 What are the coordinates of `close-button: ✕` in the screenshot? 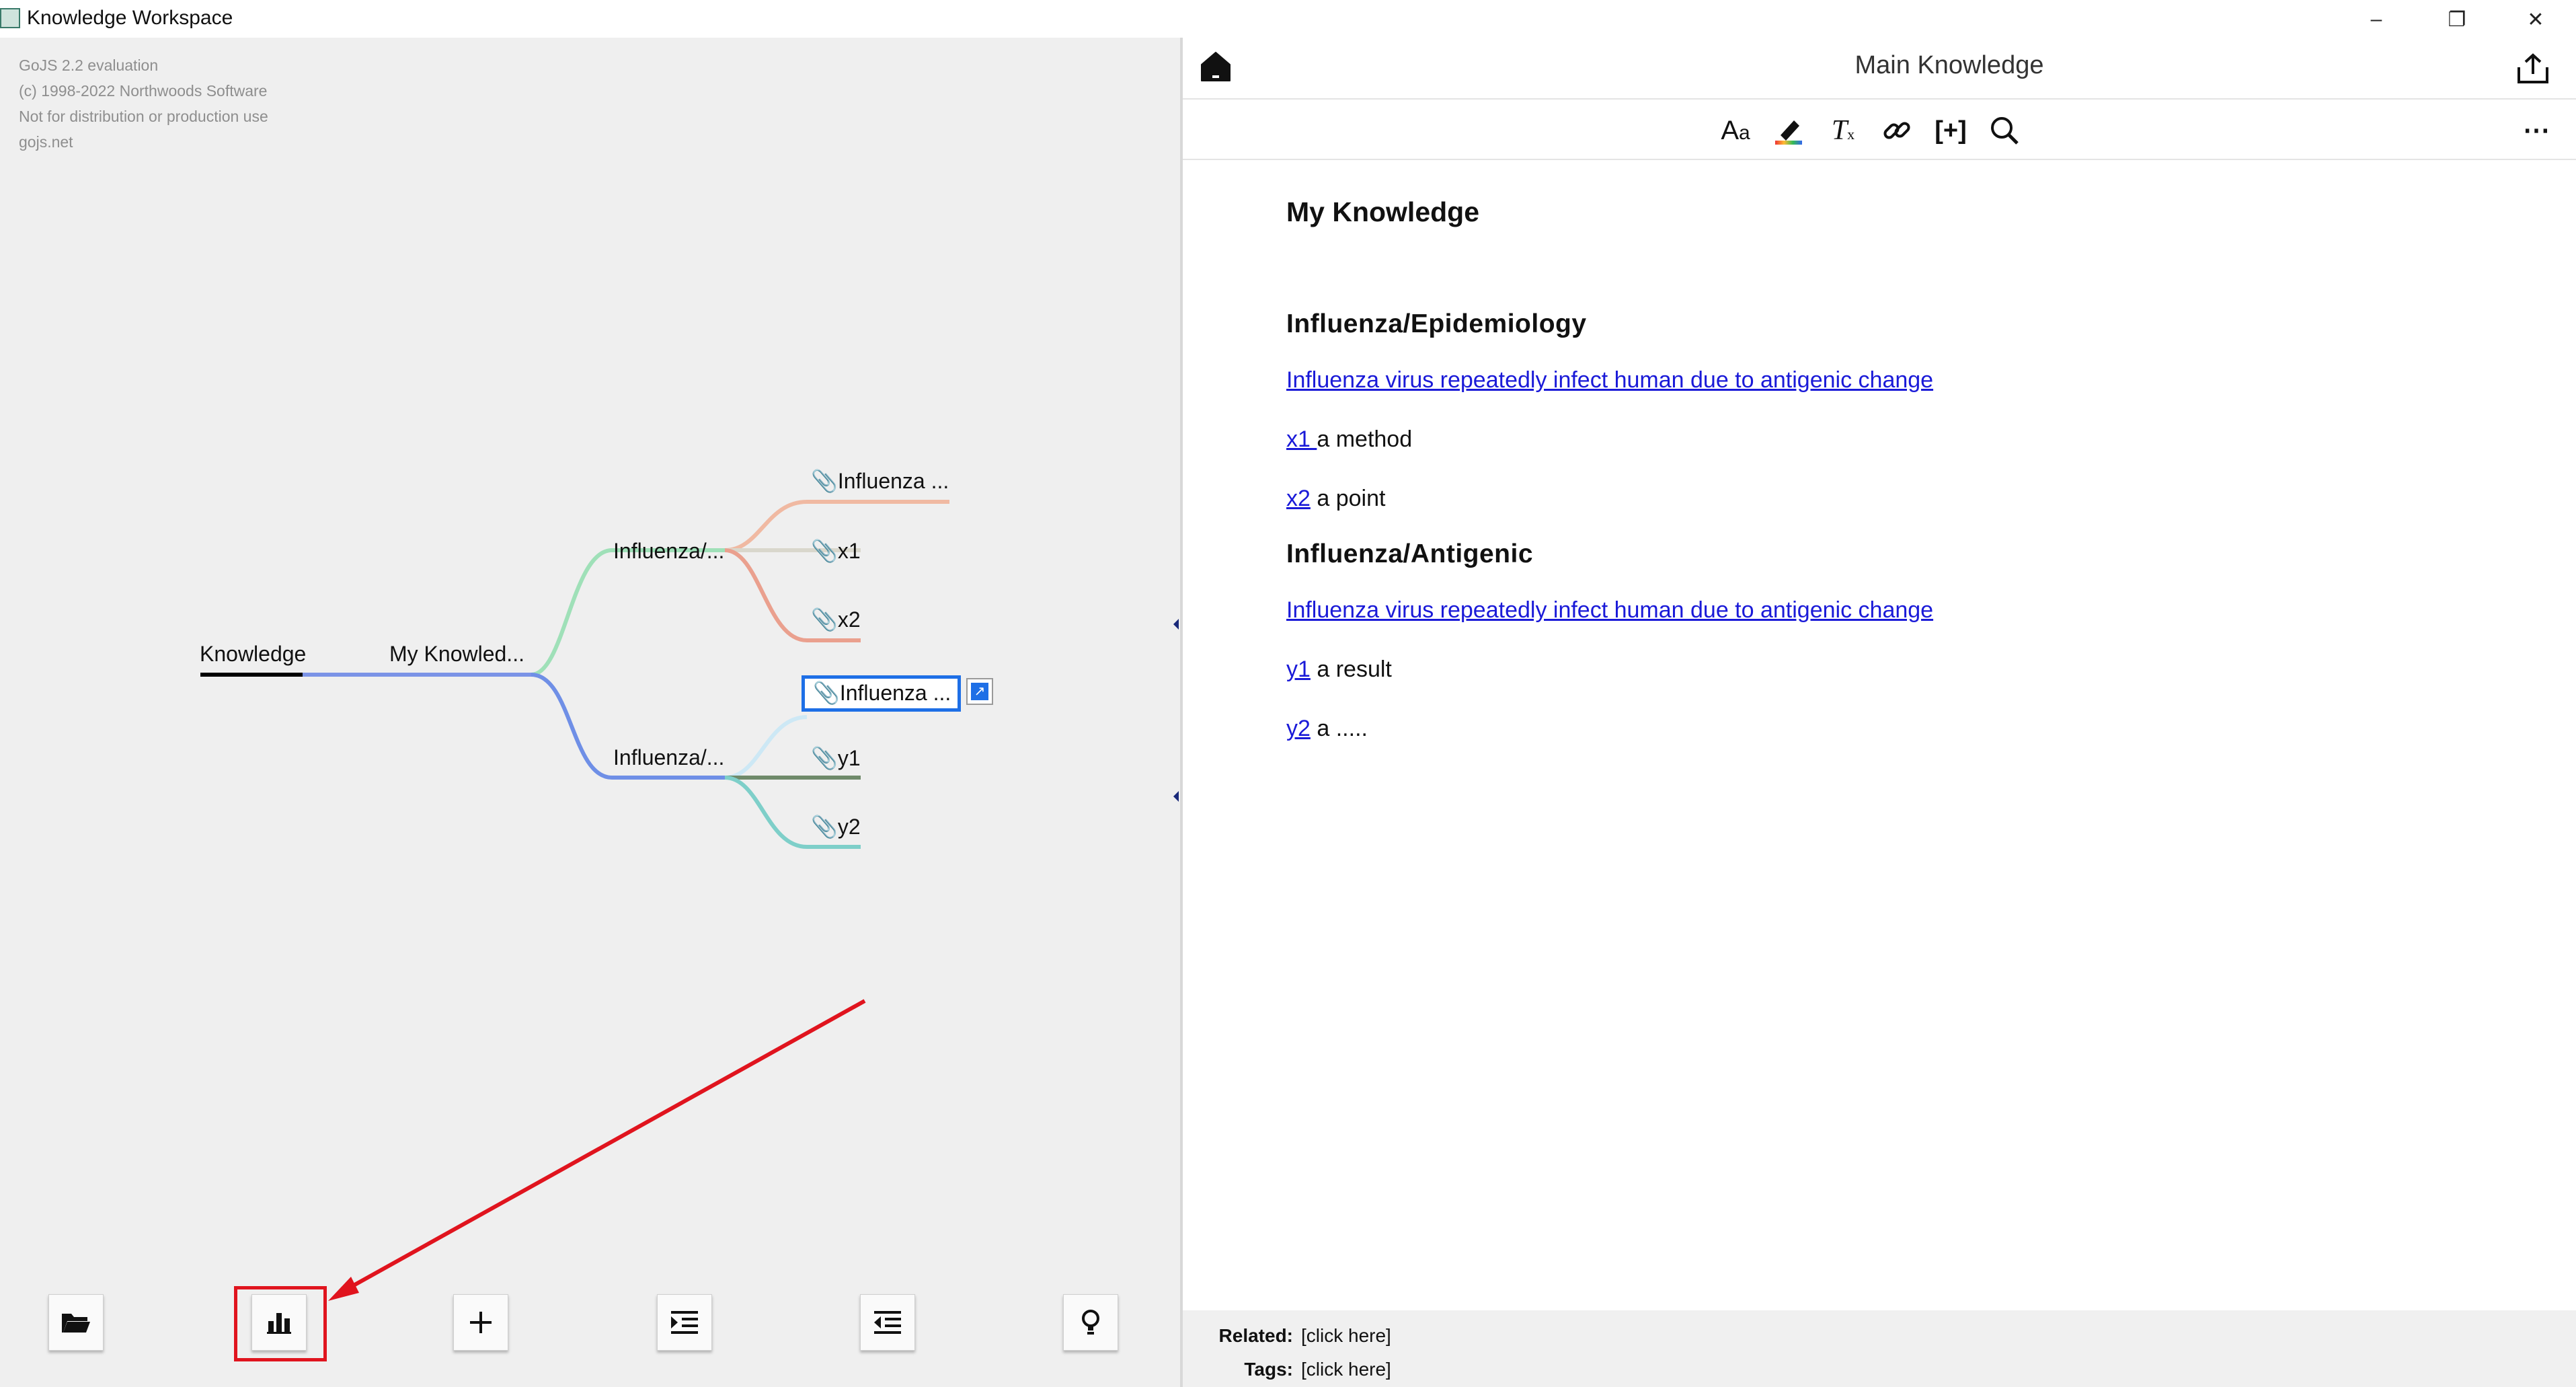 It's located at (2536, 19).